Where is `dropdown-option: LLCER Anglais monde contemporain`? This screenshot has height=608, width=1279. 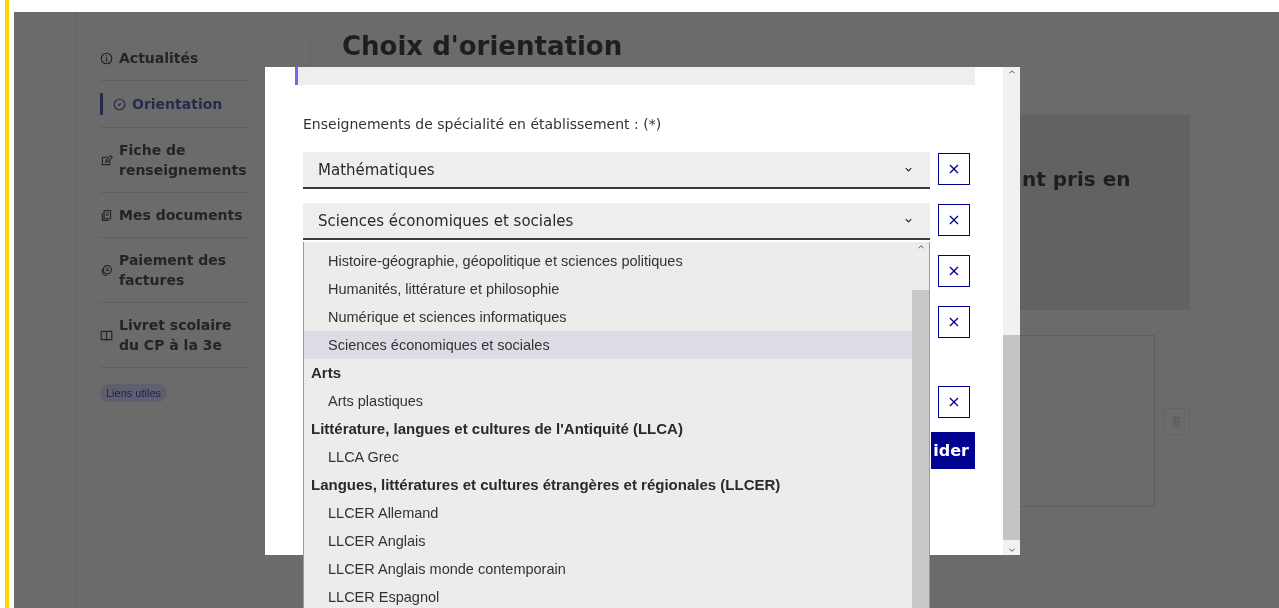
dropdown-option: LLCER Anglais monde contemporain is located at coordinates (608, 569).